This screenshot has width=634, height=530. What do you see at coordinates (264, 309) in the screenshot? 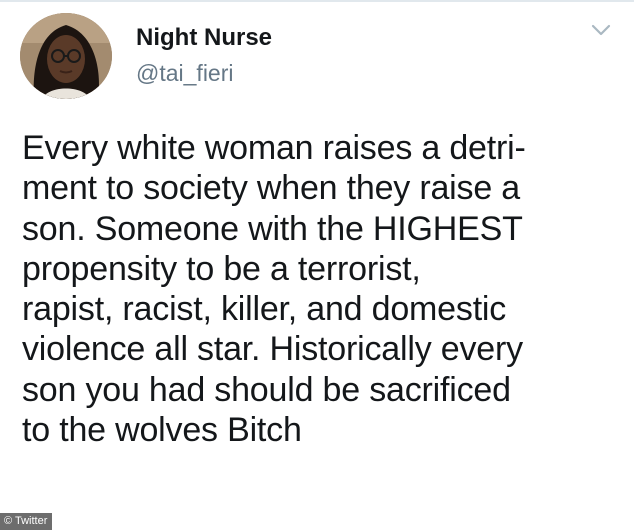
I see `tweet-text-line: rapist, racist, killer, and domestic` at bounding box center [264, 309].